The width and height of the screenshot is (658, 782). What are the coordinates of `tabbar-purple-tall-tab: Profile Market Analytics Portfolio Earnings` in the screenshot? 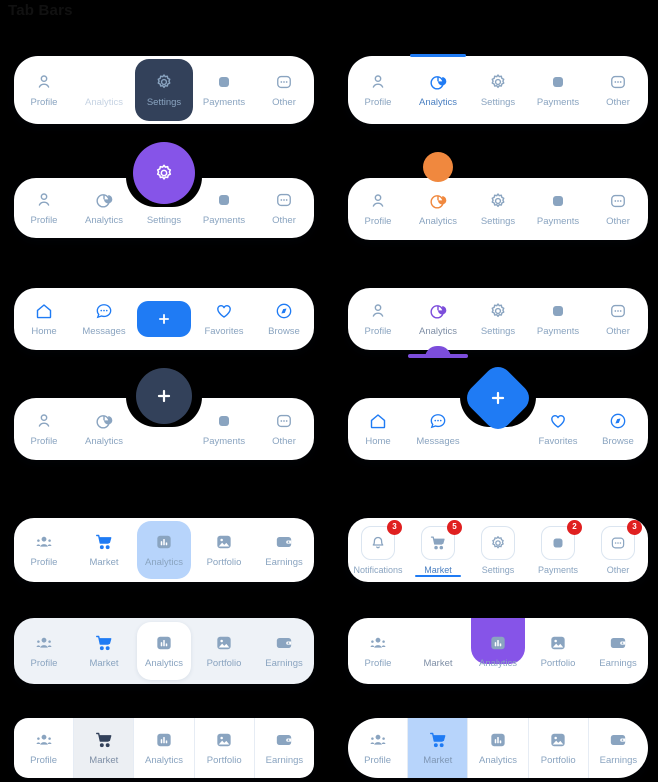 It's located at (498, 651).